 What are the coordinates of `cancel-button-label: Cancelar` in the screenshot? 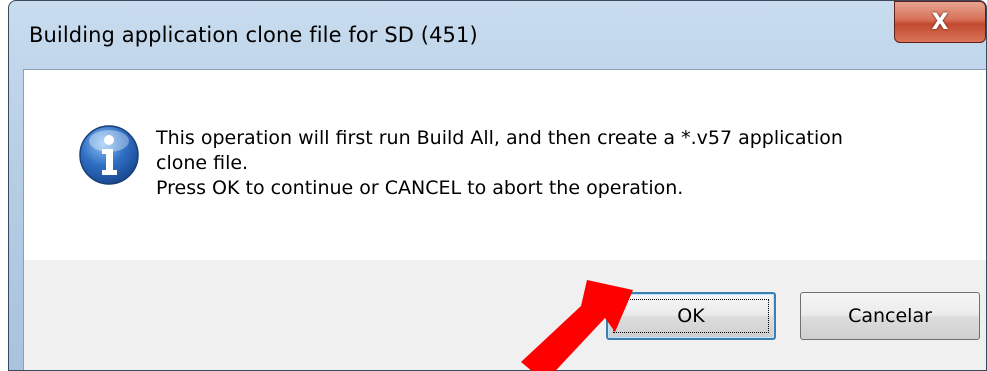 It's located at (890, 316).